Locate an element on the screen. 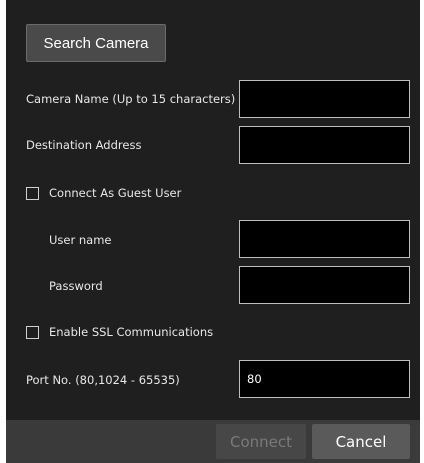  user-name-input is located at coordinates (324, 239).